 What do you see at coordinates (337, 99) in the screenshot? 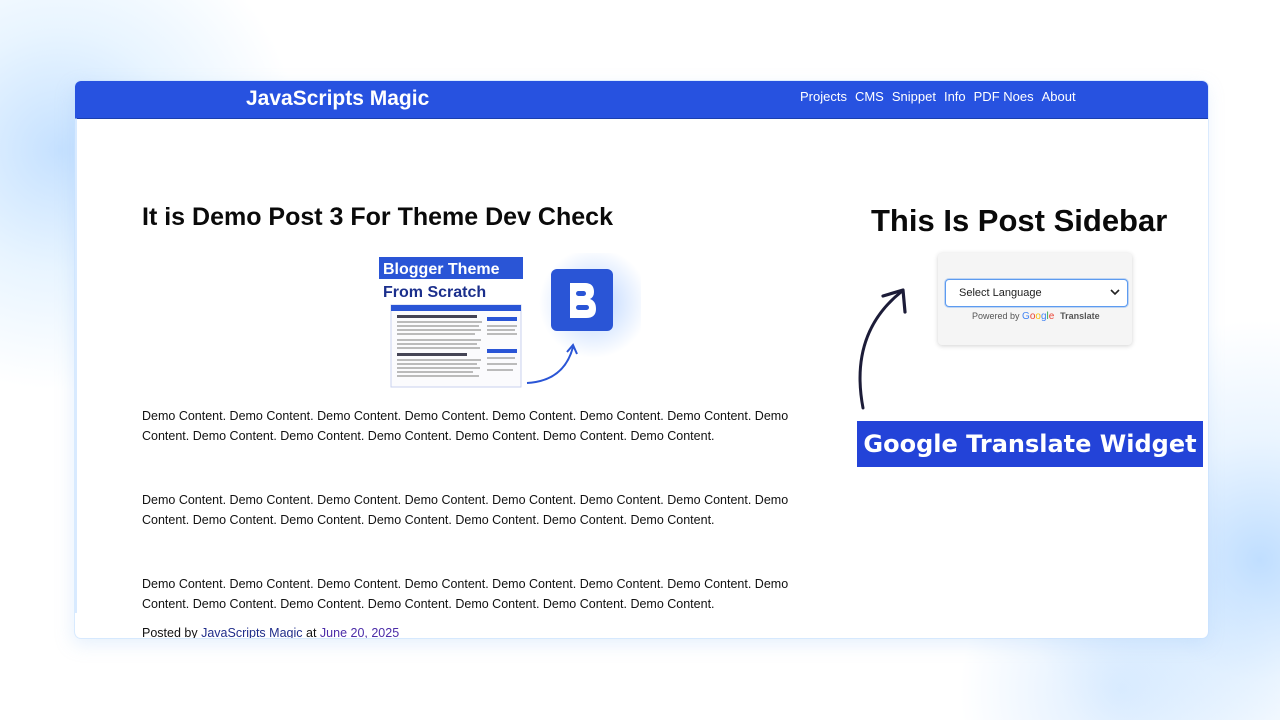
I see `site-title: JavaScripts Magic` at bounding box center [337, 99].